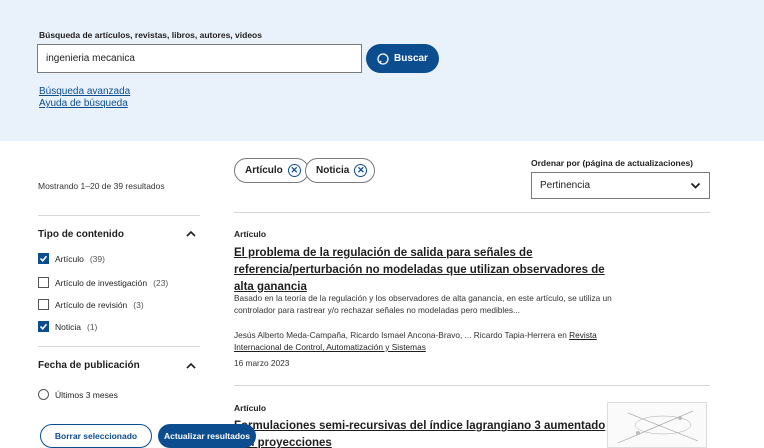  What do you see at coordinates (264, 170) in the screenshot?
I see `chip-label: Artículo` at bounding box center [264, 170].